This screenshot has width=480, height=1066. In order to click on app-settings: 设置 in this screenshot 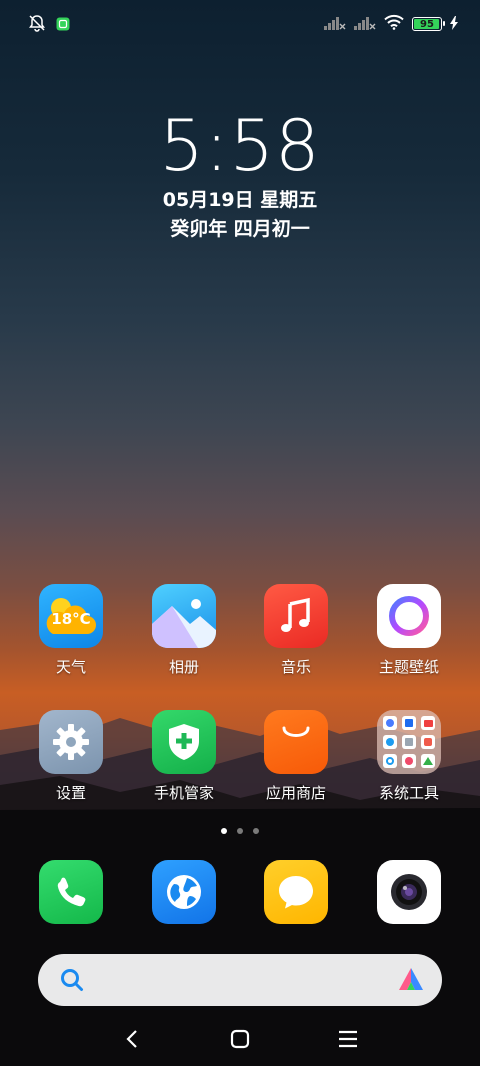, I will do `click(71, 756)`.